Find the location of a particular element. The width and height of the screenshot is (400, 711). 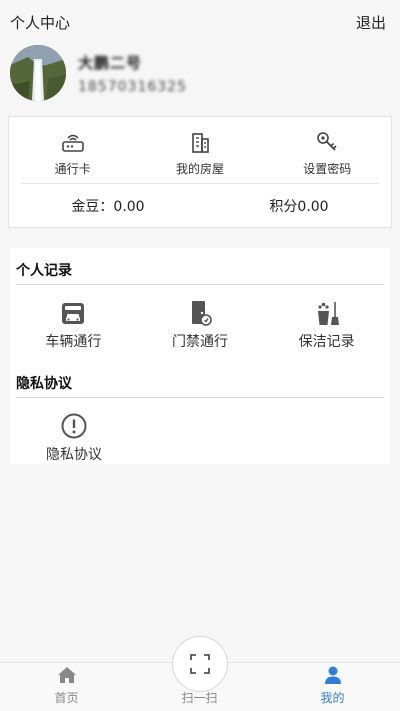

privacy-row: 隐私协议 is located at coordinates (200, 436).